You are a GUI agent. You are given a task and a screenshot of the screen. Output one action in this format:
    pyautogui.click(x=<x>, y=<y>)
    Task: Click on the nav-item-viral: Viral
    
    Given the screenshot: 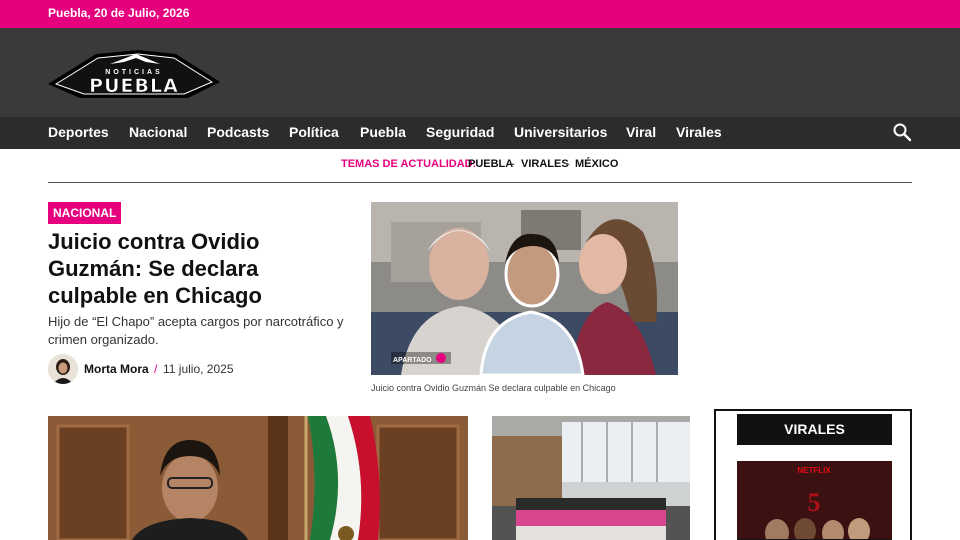 What is the action you would take?
    pyautogui.click(x=641, y=132)
    